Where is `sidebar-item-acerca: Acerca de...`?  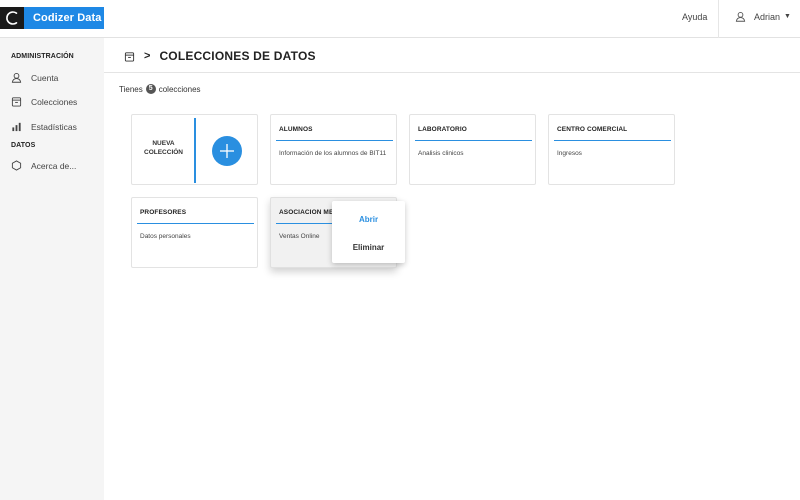
sidebar-item-acerca: Acerca de... is located at coordinates (43, 165).